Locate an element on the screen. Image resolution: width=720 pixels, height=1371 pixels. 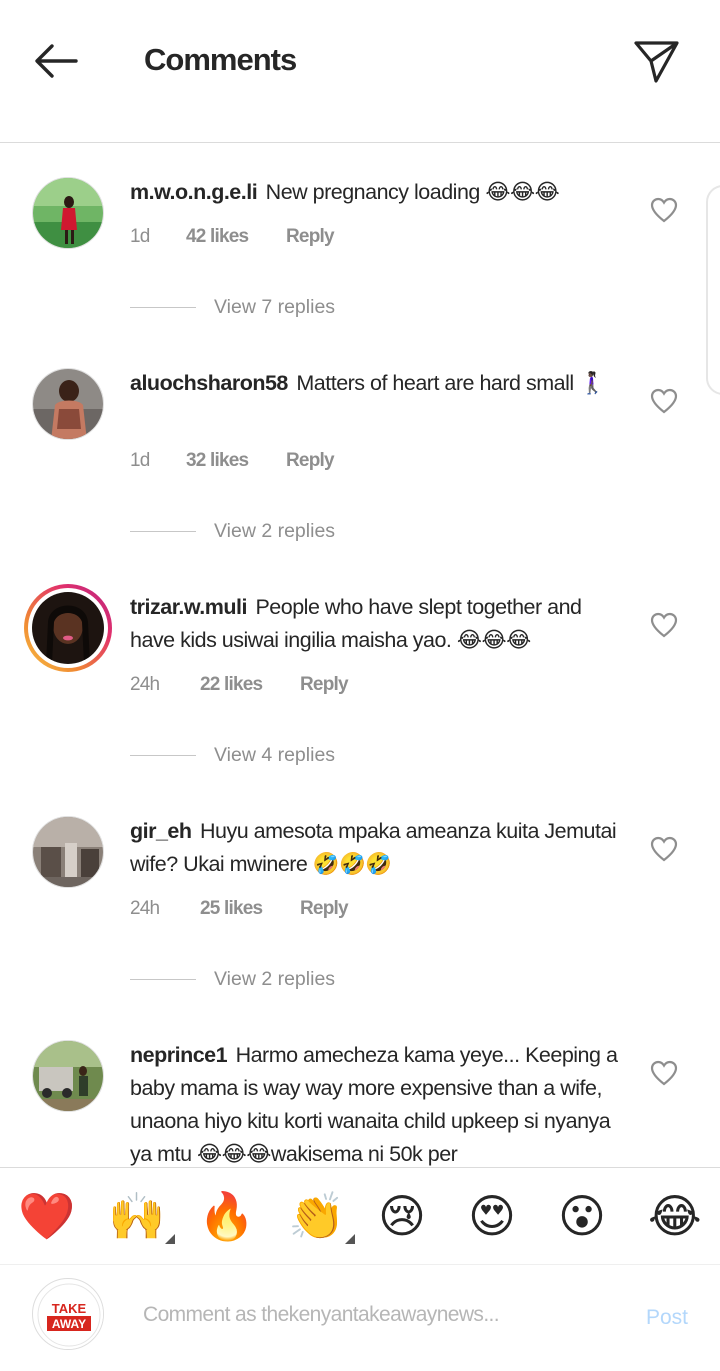
comment-likes: 42 likes is located at coordinates (236, 237).